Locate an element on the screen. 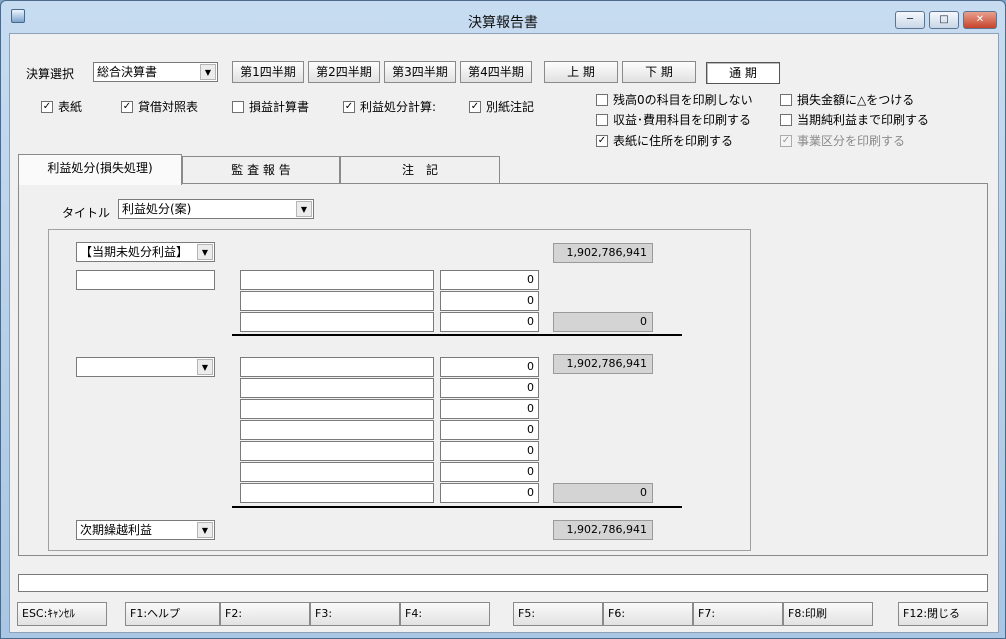  f12-close-button: F12:閉じる is located at coordinates (943, 614).